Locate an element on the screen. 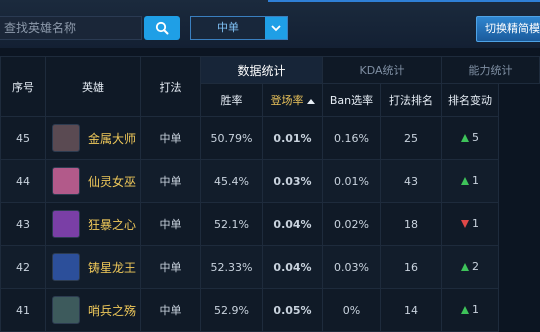  hero-name: 铸星龙王 is located at coordinates (112, 267).